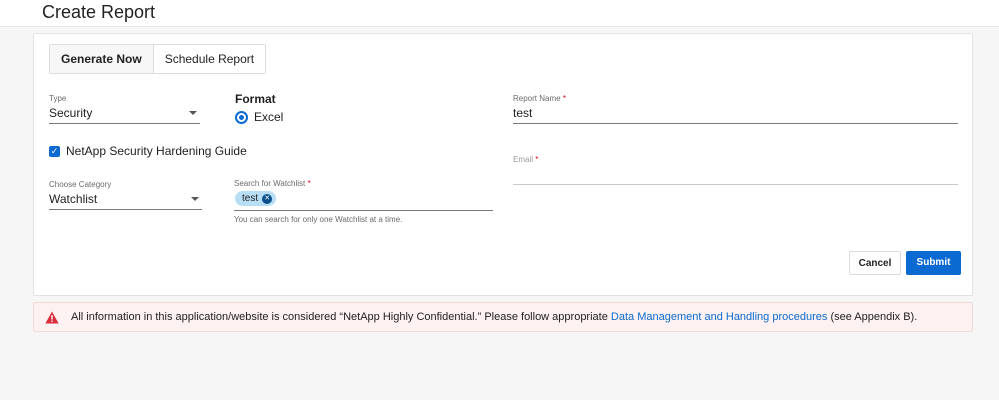 This screenshot has width=999, height=400. I want to click on watchlist-chip: test ✕, so click(256, 198).